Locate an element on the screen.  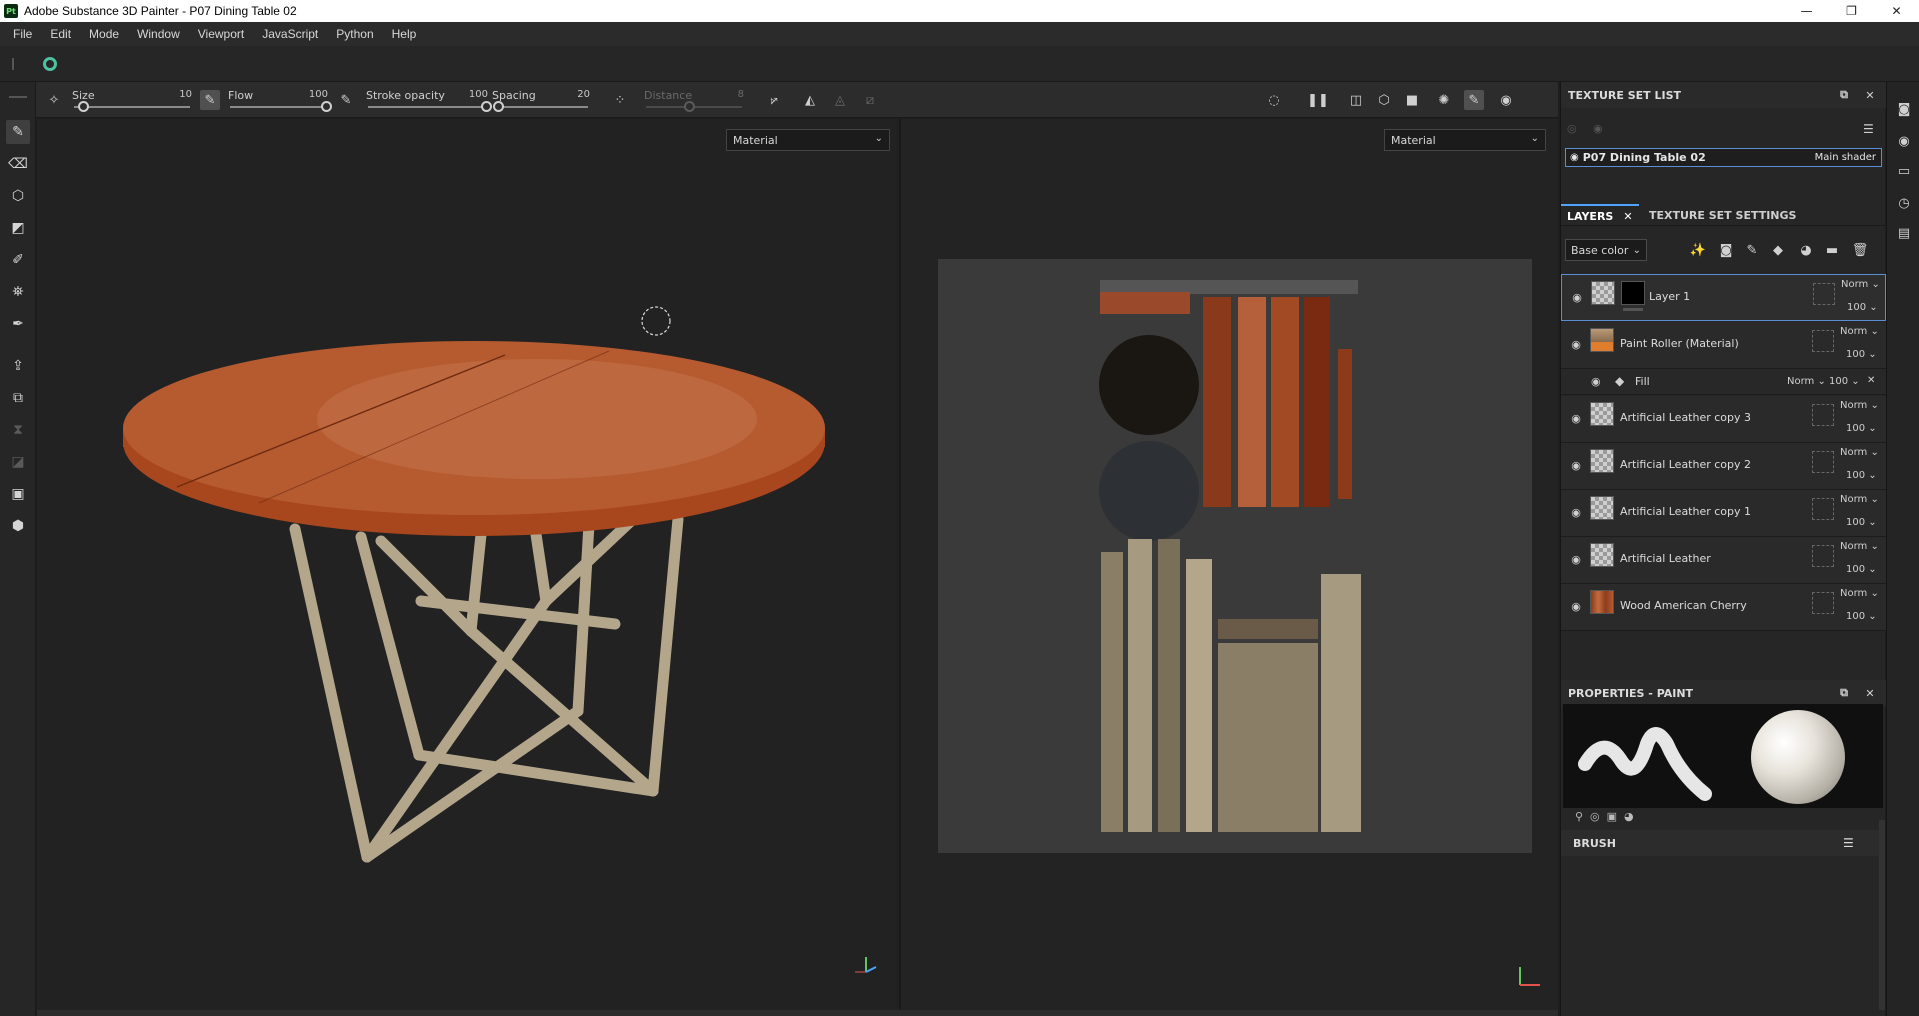
hide-icon: ◌ is located at coordinates (1274, 100).